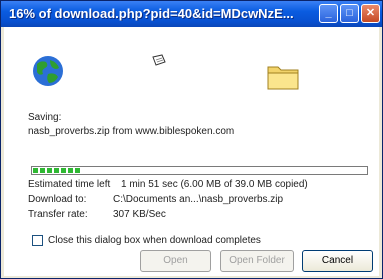  I want to click on download-to-label: Download to:, so click(57, 199).